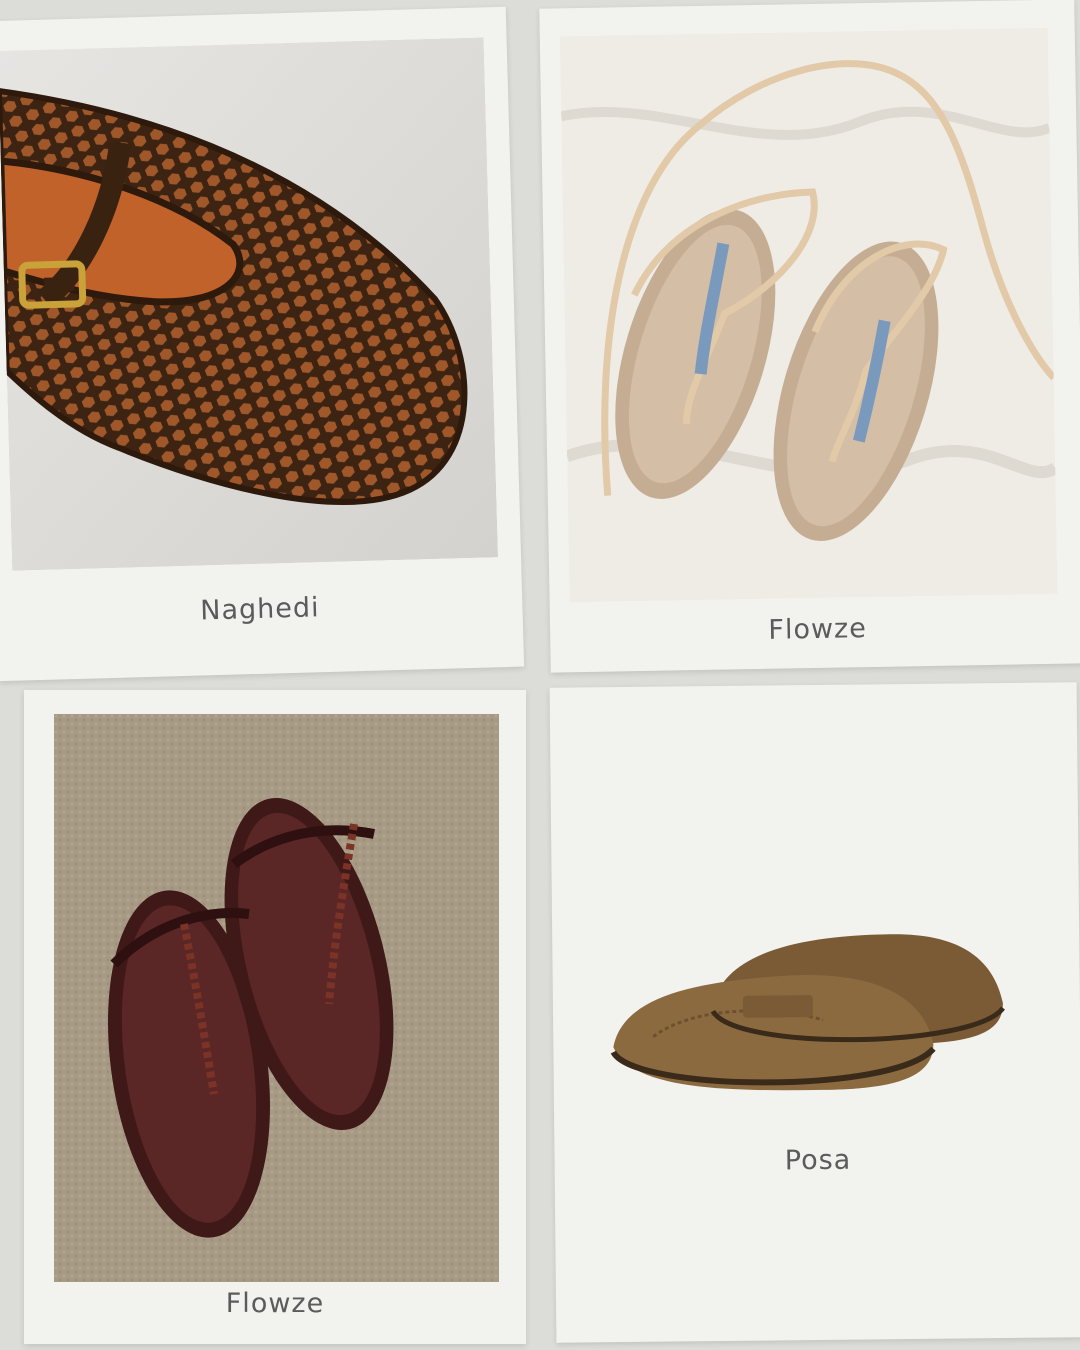 This screenshot has width=1080, height=1350. I want to click on caption-flowze-2: Flowze, so click(275, 1303).